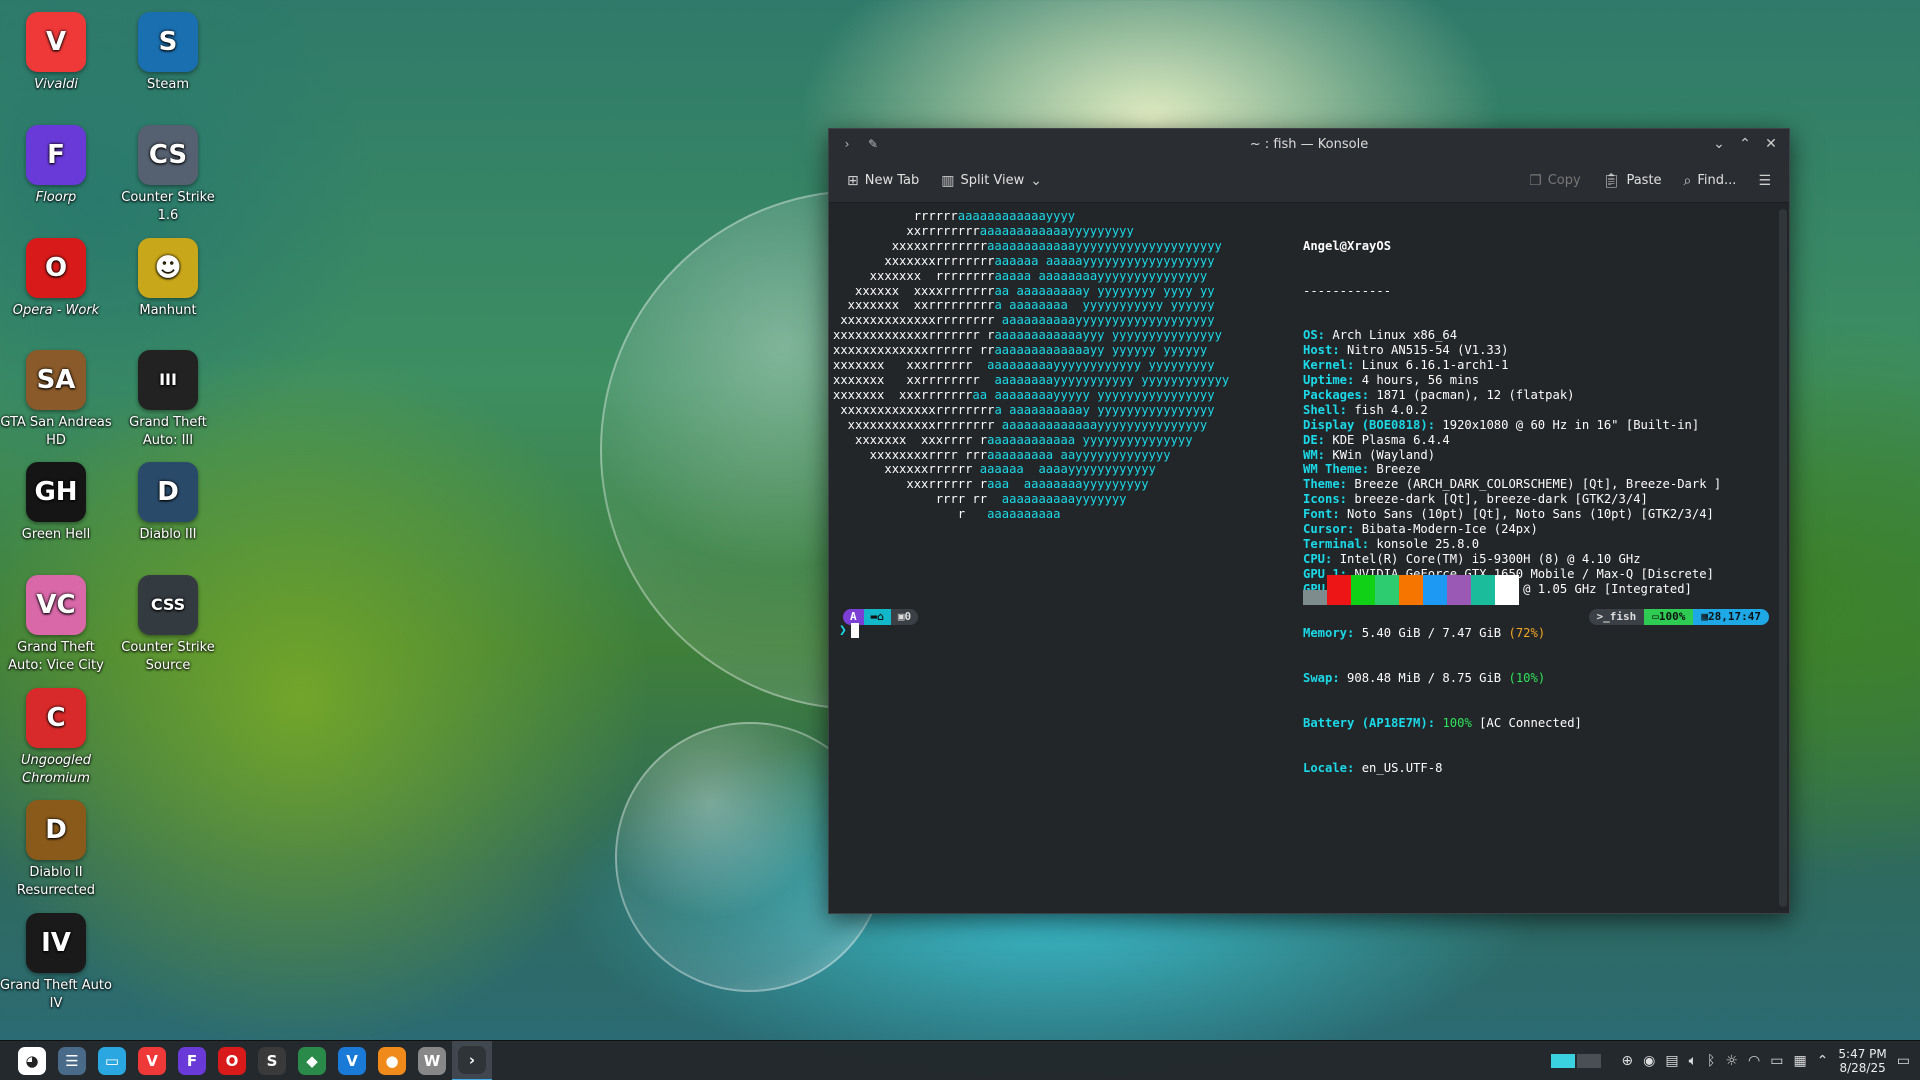 The height and width of the screenshot is (1080, 1920). I want to click on taskbar-app-browser: ●, so click(392, 1060).